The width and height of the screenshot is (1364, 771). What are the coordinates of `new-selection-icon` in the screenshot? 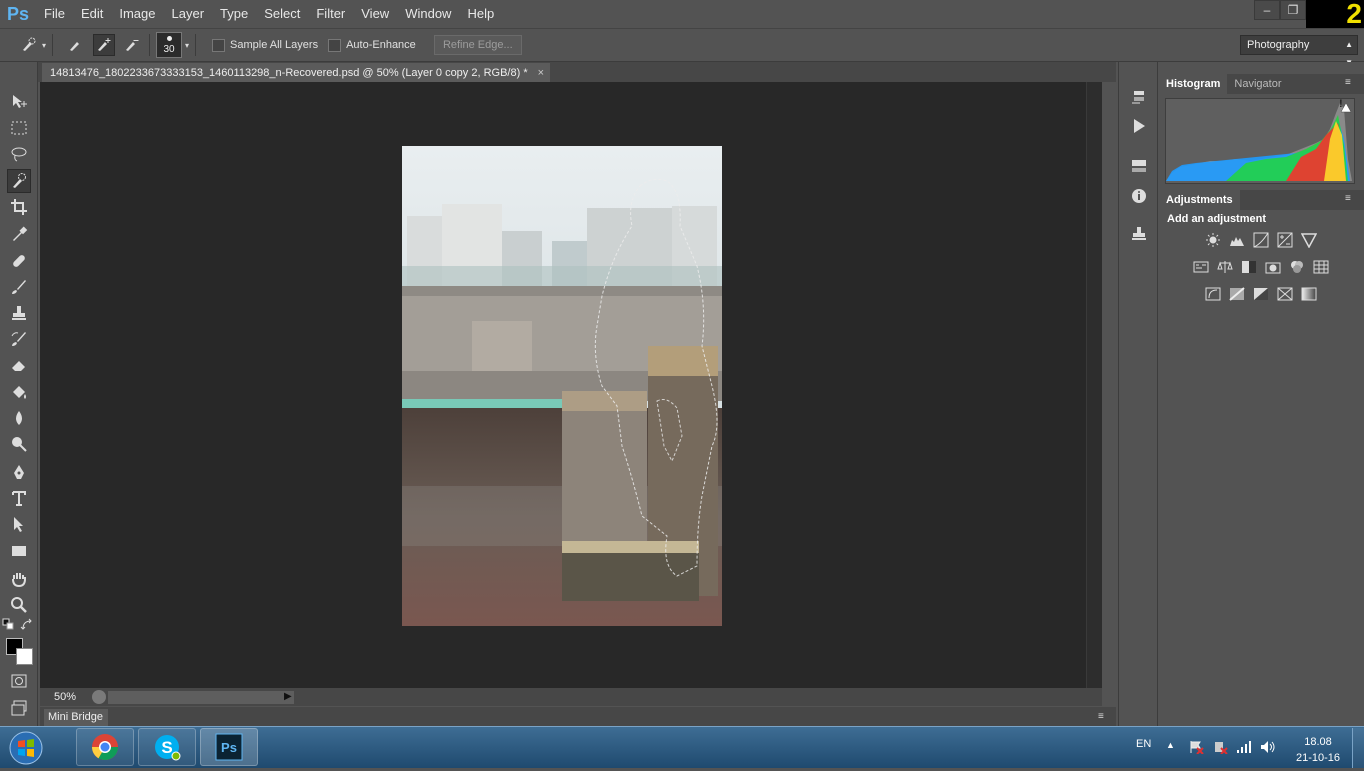 It's located at (76, 45).